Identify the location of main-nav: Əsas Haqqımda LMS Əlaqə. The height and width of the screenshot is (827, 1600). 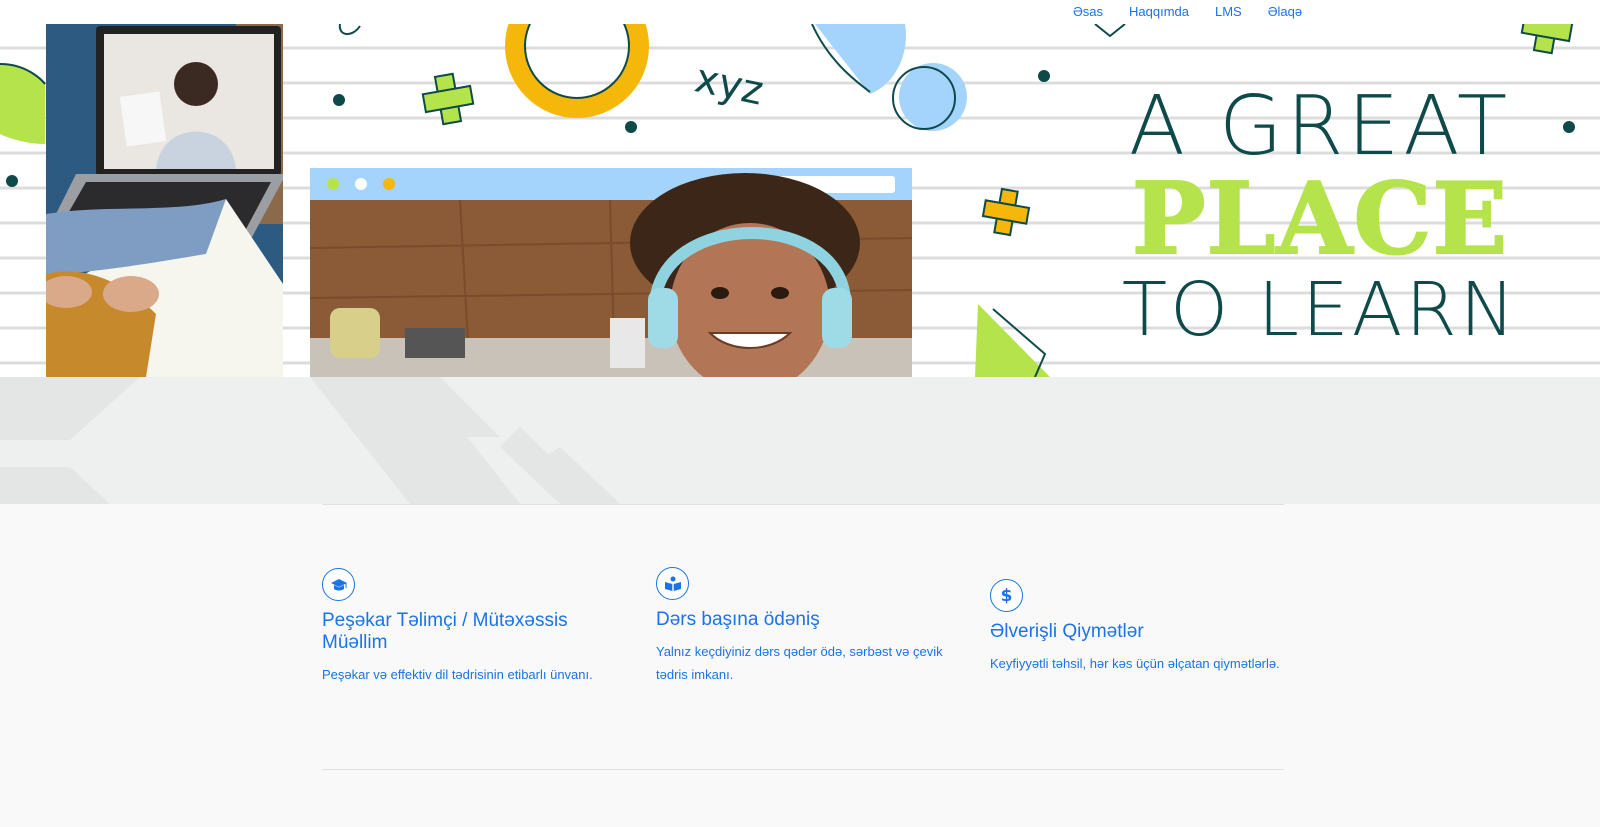
(1187, 11).